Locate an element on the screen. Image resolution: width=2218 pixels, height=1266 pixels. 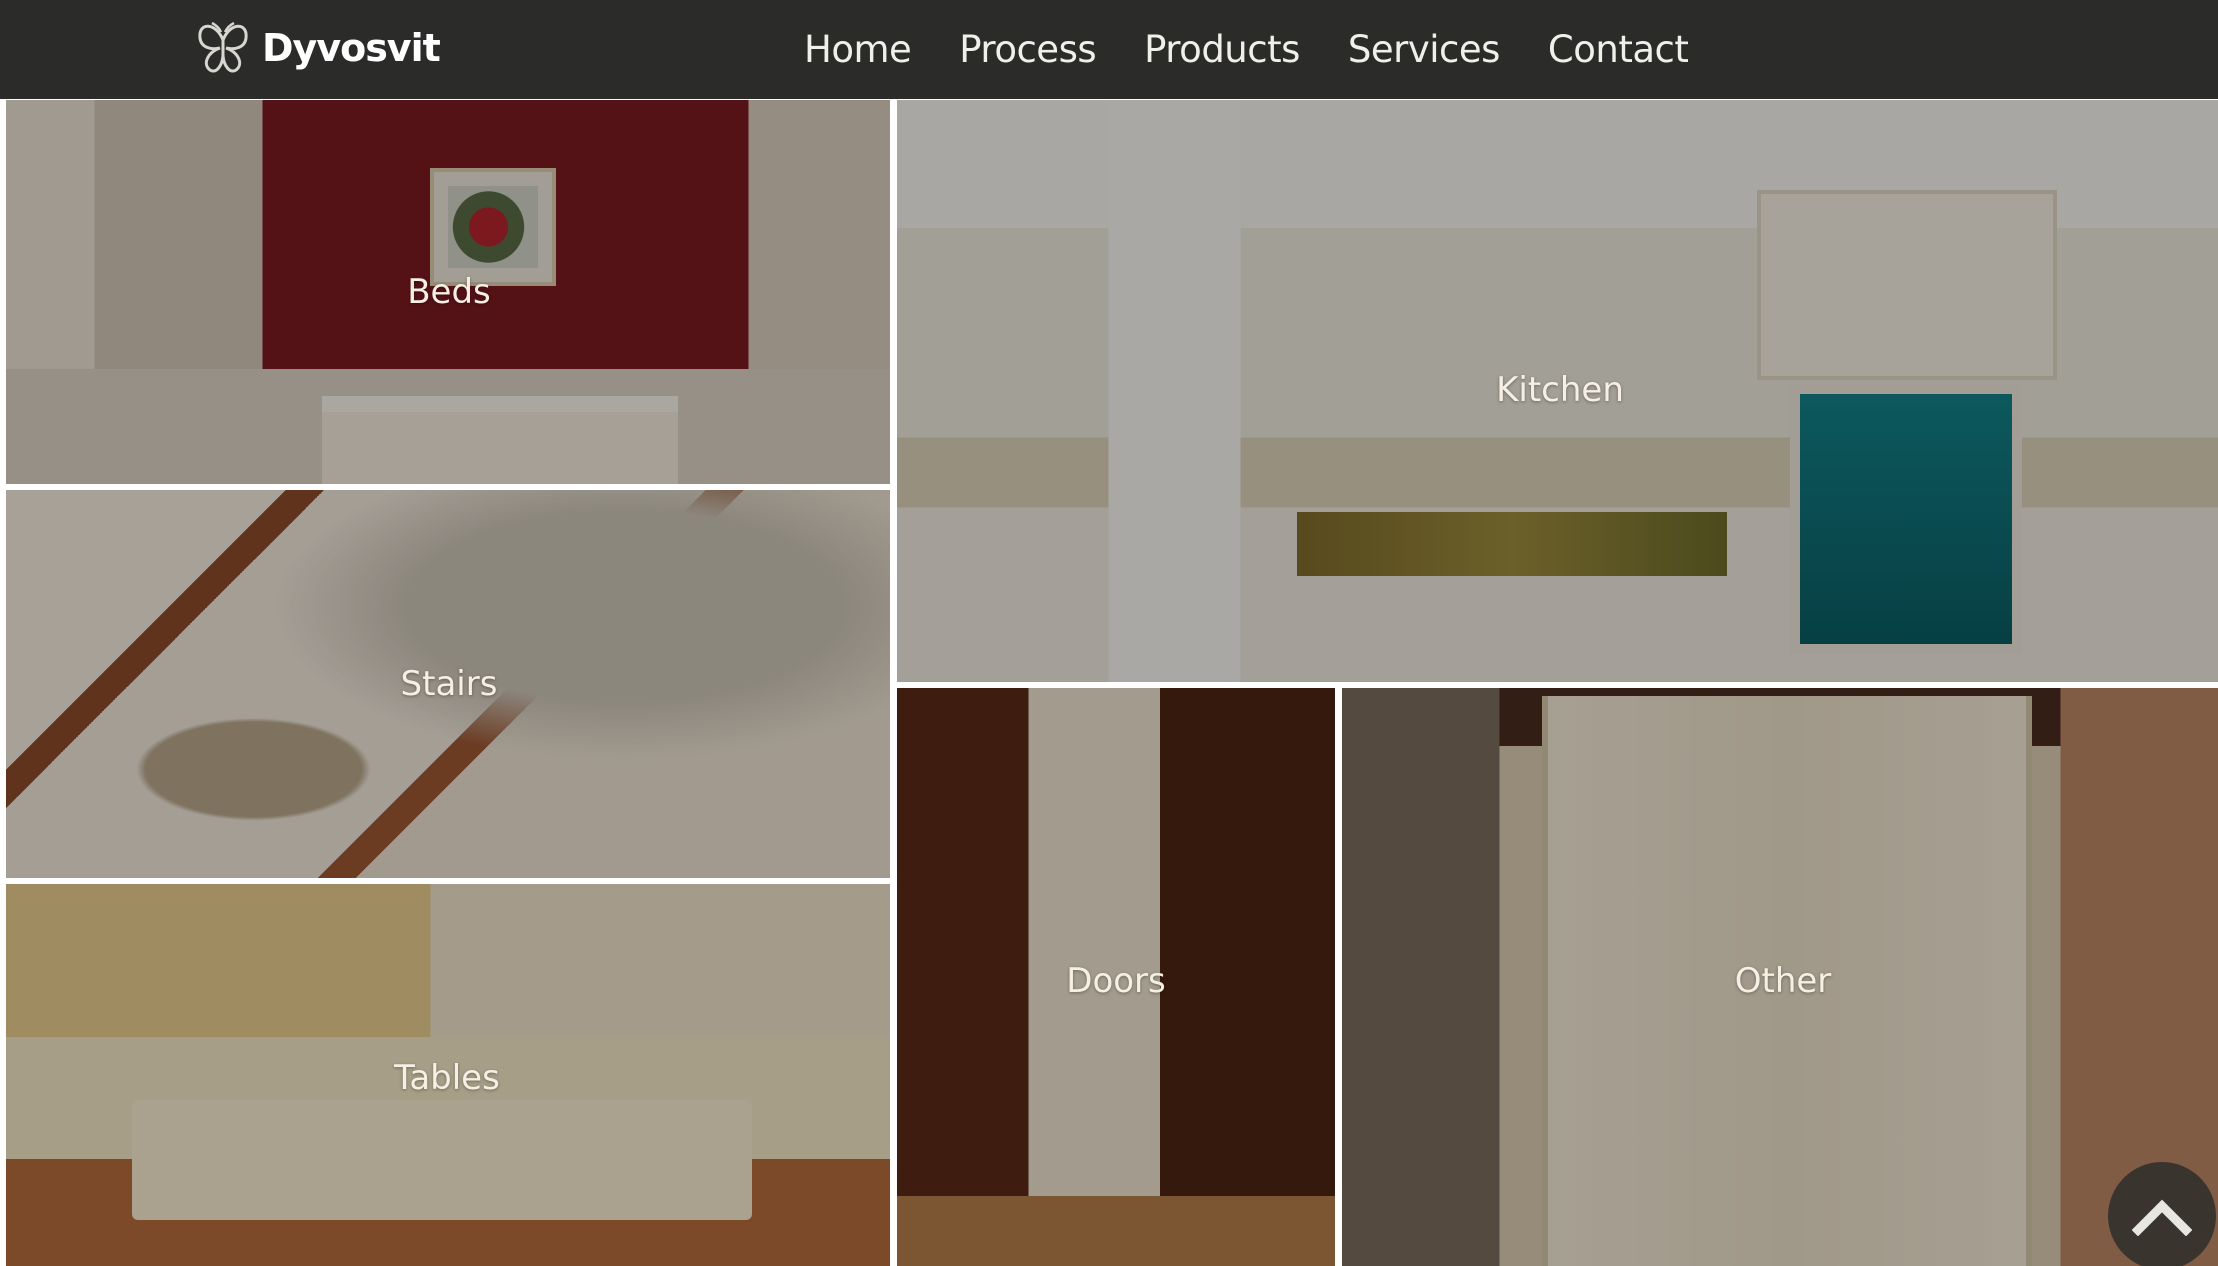
brand-name: Dyvosvit is located at coordinates (351, 48).